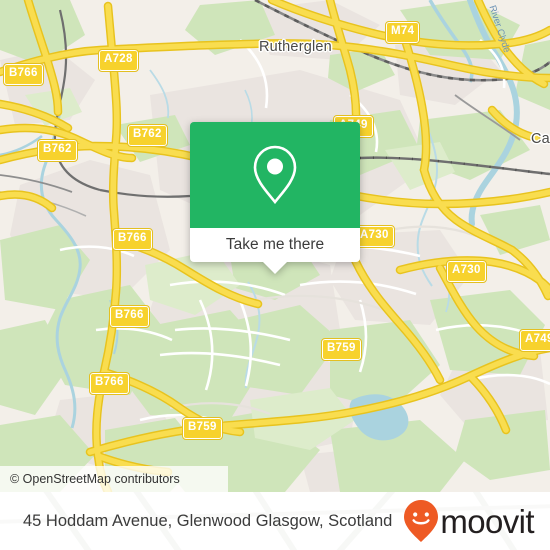  What do you see at coordinates (402, 32) in the screenshot?
I see `road-shield-m74: M74` at bounding box center [402, 32].